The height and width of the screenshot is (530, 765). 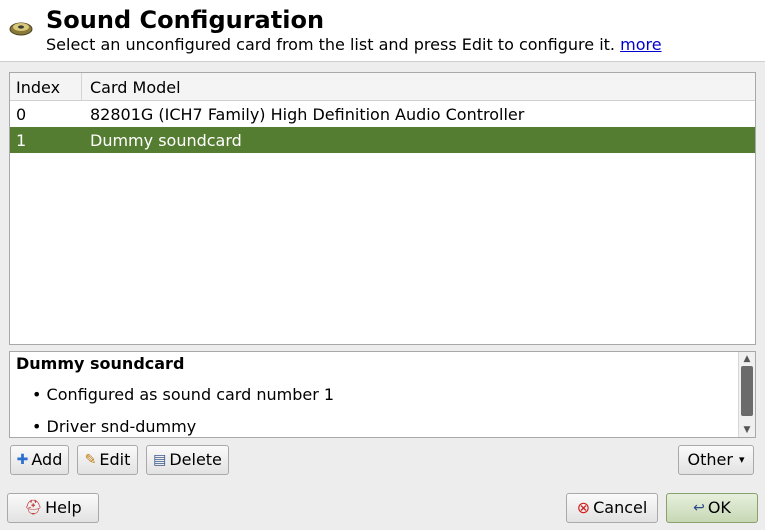 I want to click on table-header: Index Card Model, so click(x=382, y=87).